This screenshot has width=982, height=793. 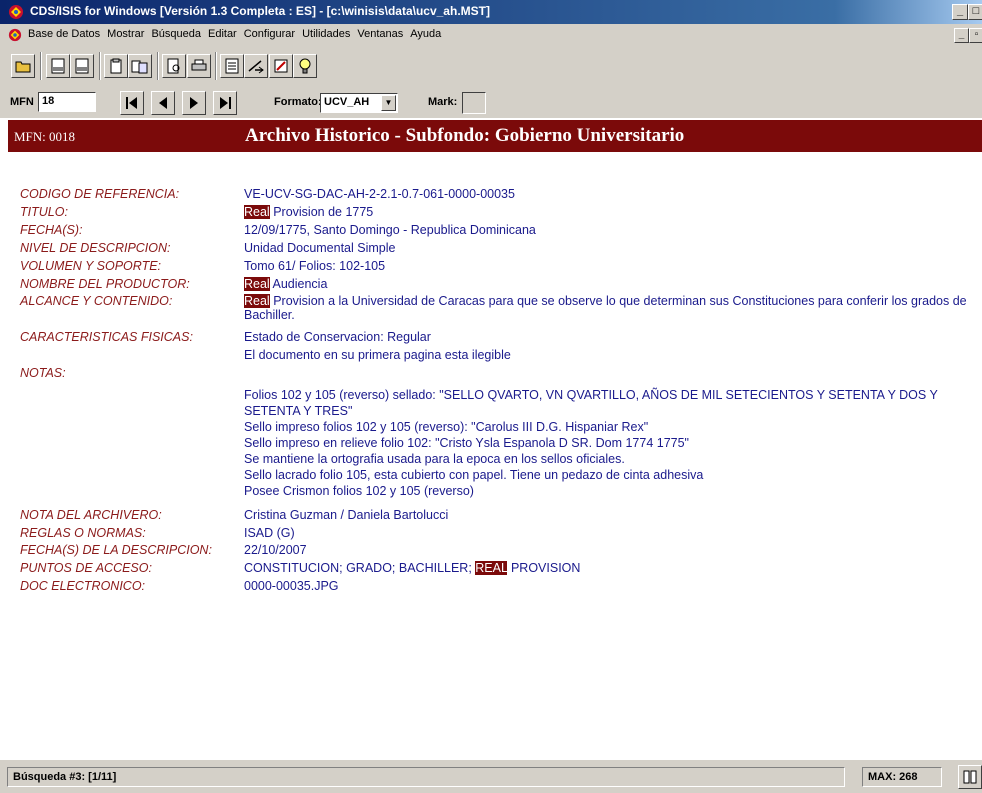 What do you see at coordinates (95, 248) in the screenshot?
I see `field-label: NIVEL DE DESCRIPCION:` at bounding box center [95, 248].